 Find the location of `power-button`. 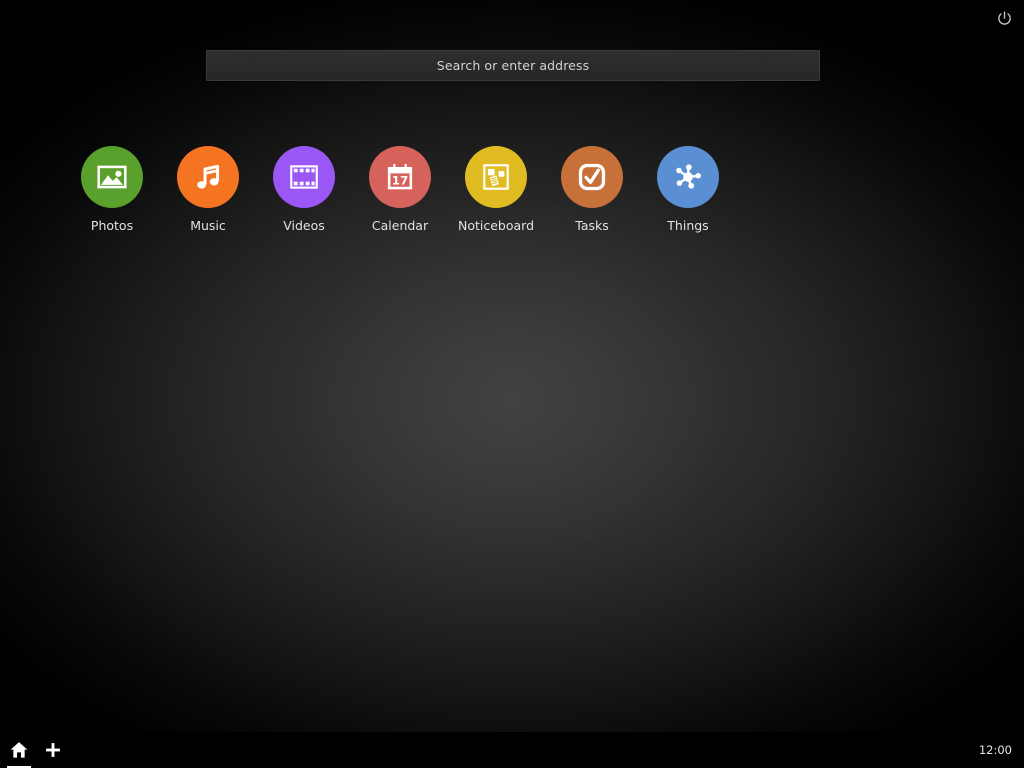

power-button is located at coordinates (1004, 18).